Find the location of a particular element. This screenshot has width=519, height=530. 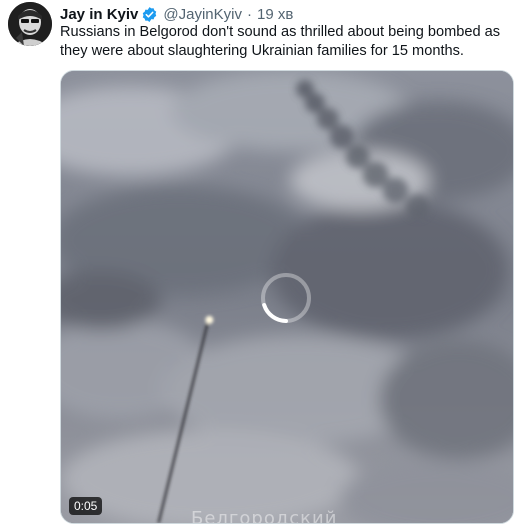

verified-badge-icon is located at coordinates (149, 14).